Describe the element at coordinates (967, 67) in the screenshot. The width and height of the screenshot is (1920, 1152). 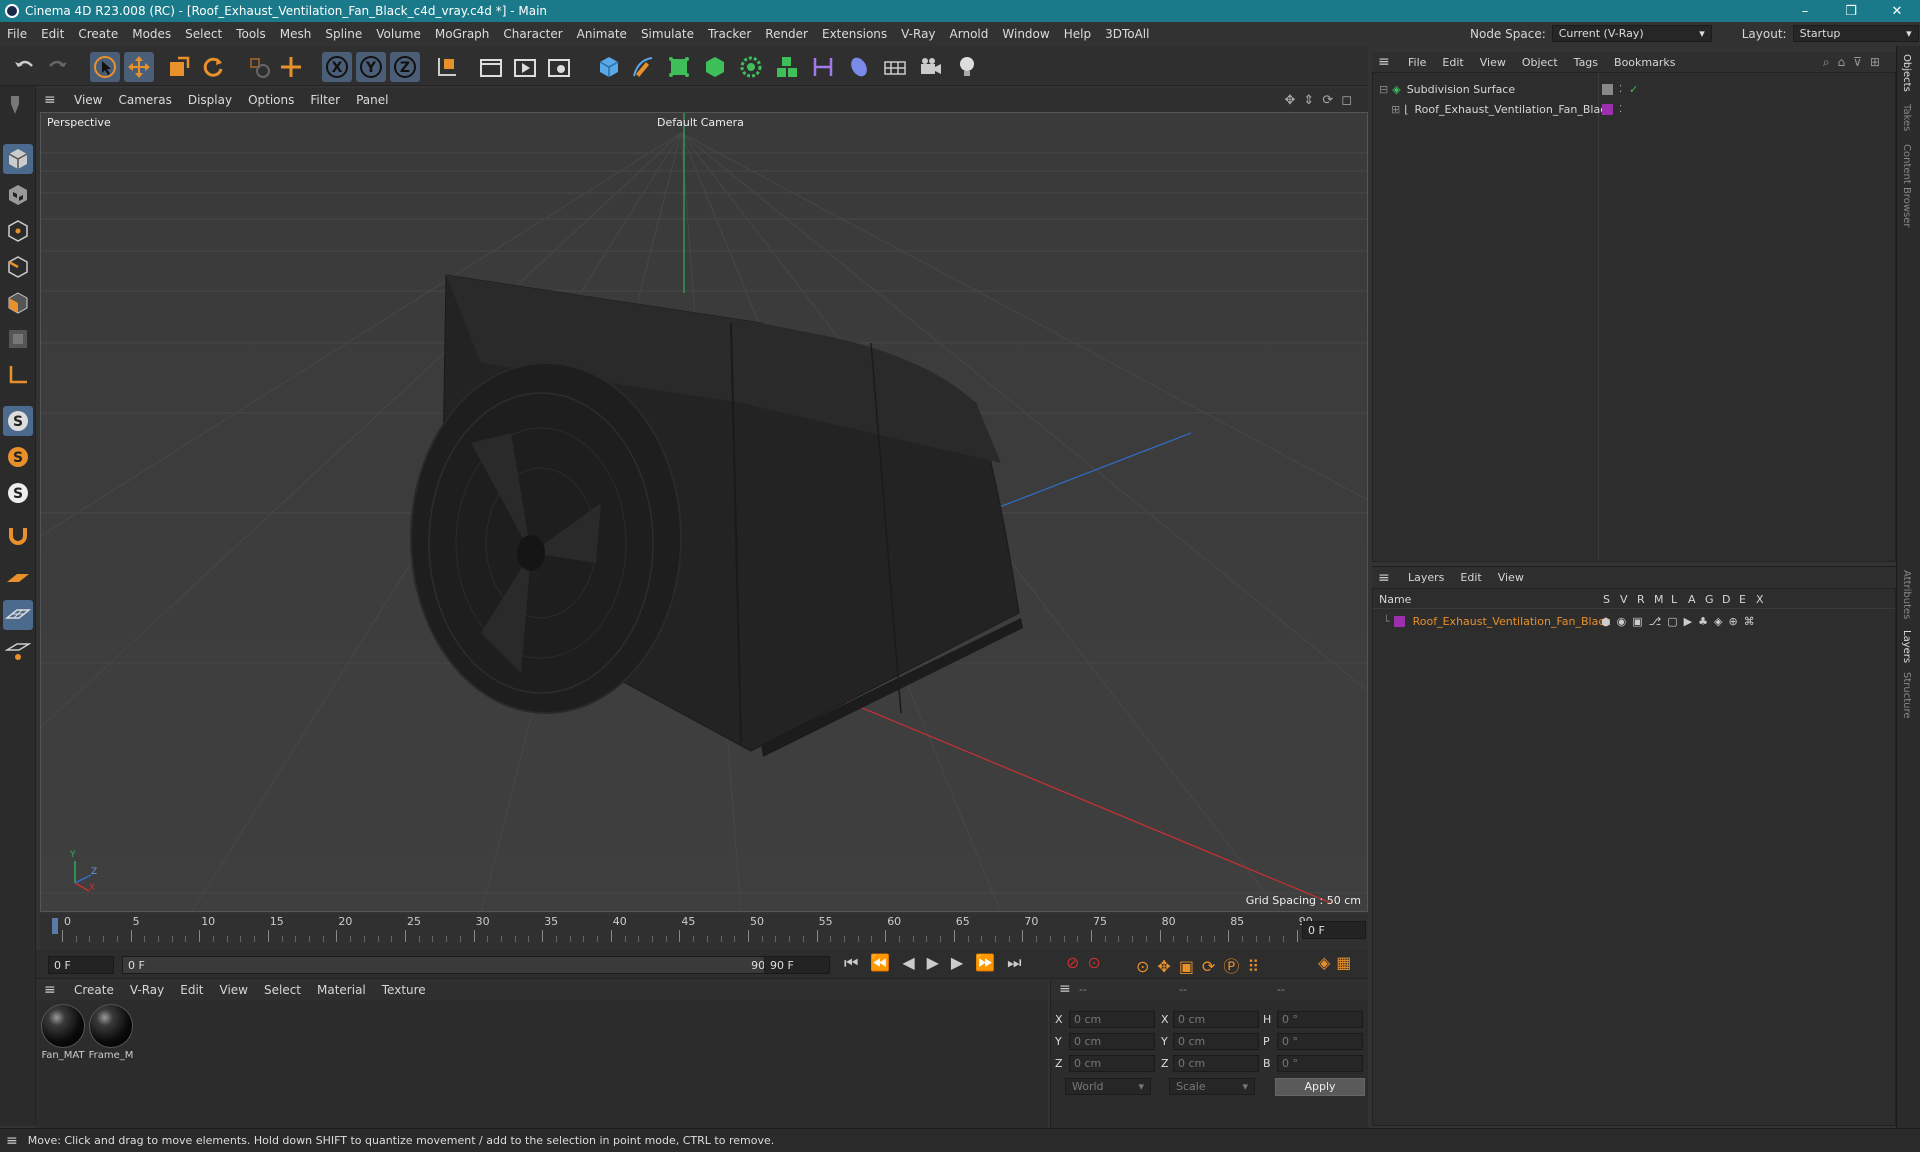
I see `light-button` at that location.